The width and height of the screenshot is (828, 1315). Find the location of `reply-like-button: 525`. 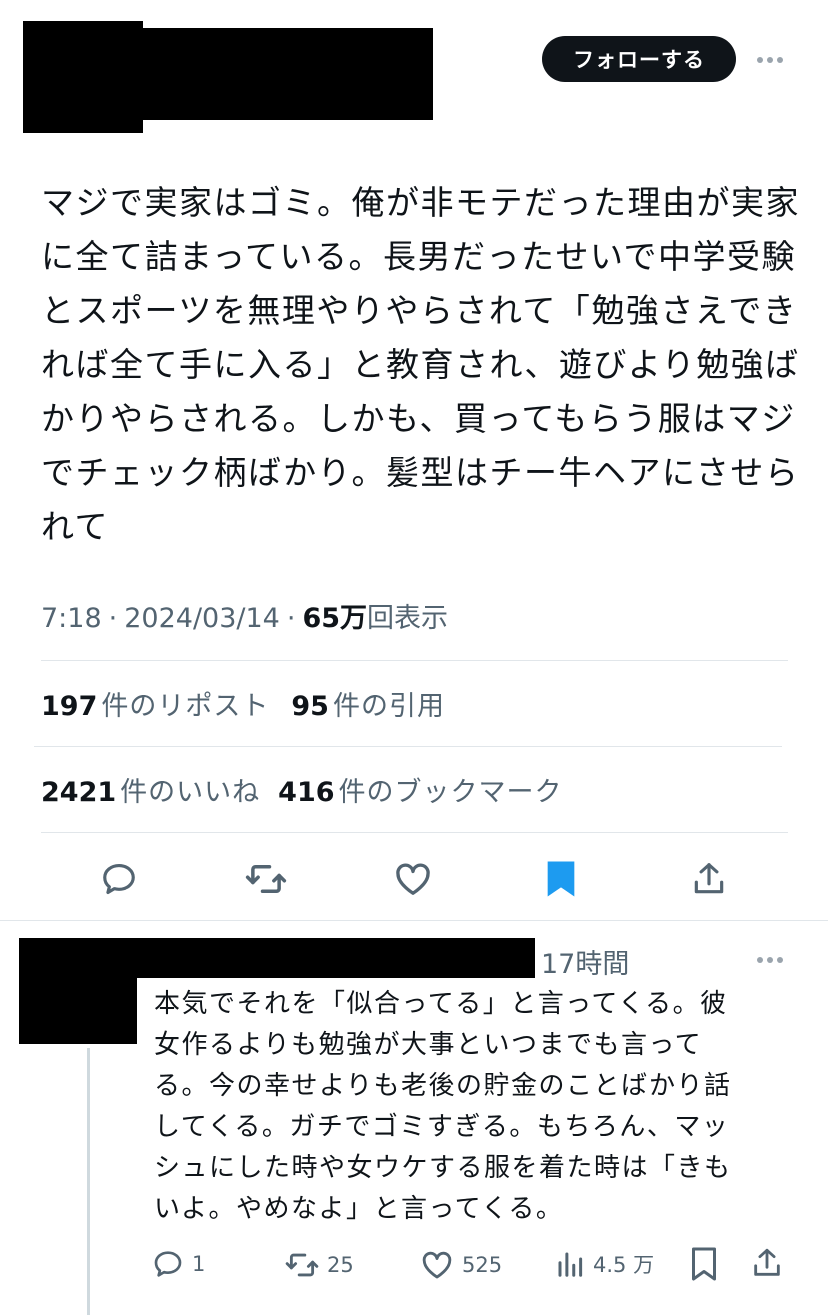

reply-like-button: 525 is located at coordinates (461, 1265).